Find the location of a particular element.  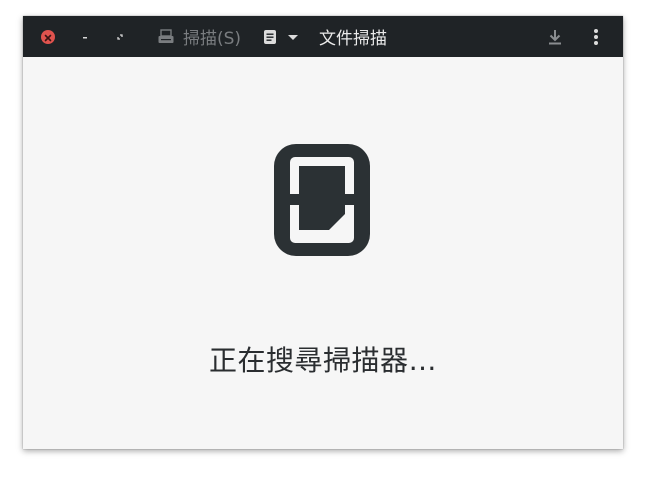

minimize-button is located at coordinates (85, 36).